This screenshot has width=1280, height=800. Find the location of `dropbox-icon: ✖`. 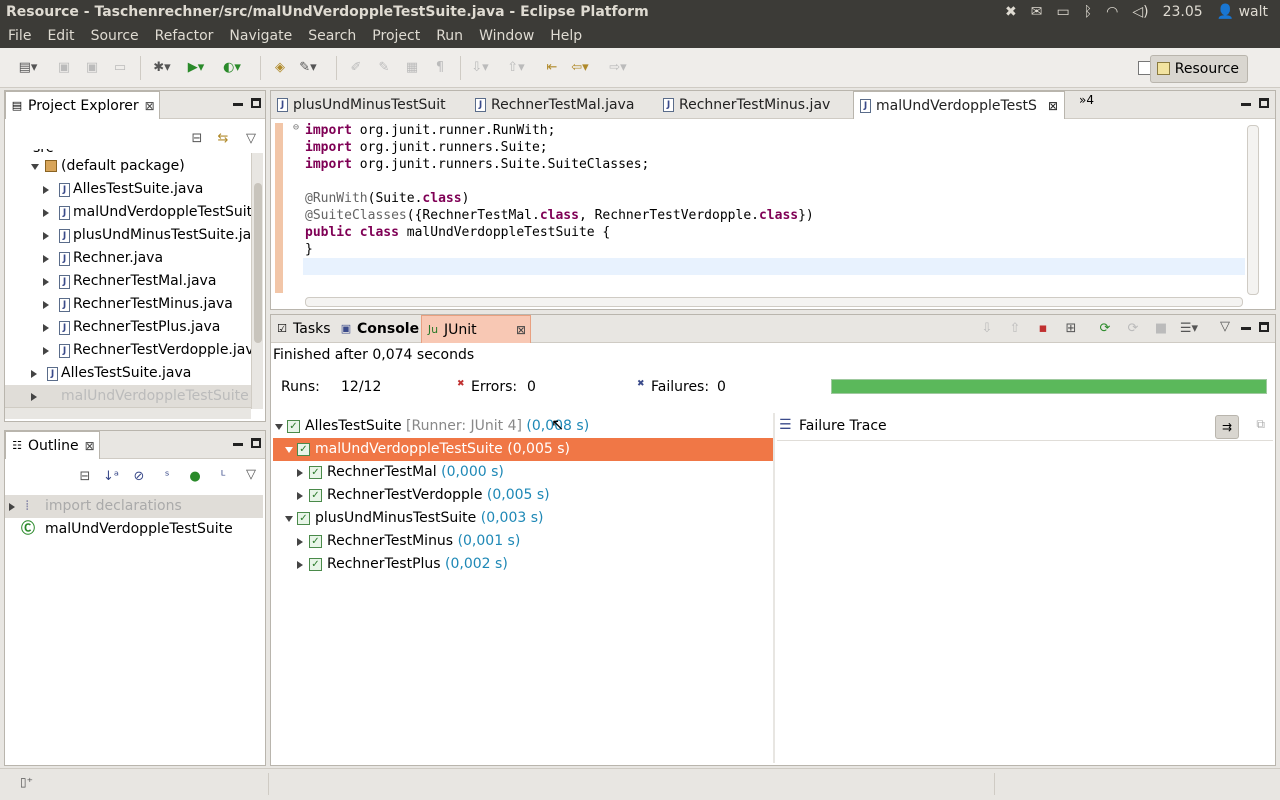

dropbox-icon: ✖ is located at coordinates (1011, 12).